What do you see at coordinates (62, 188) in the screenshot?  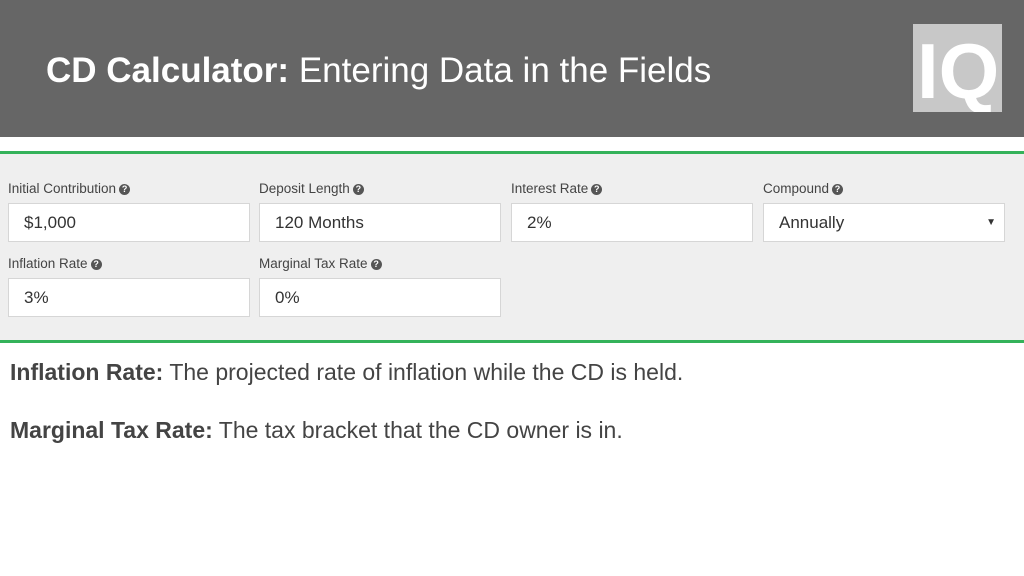 I see `field-label: Initial Contribution` at bounding box center [62, 188].